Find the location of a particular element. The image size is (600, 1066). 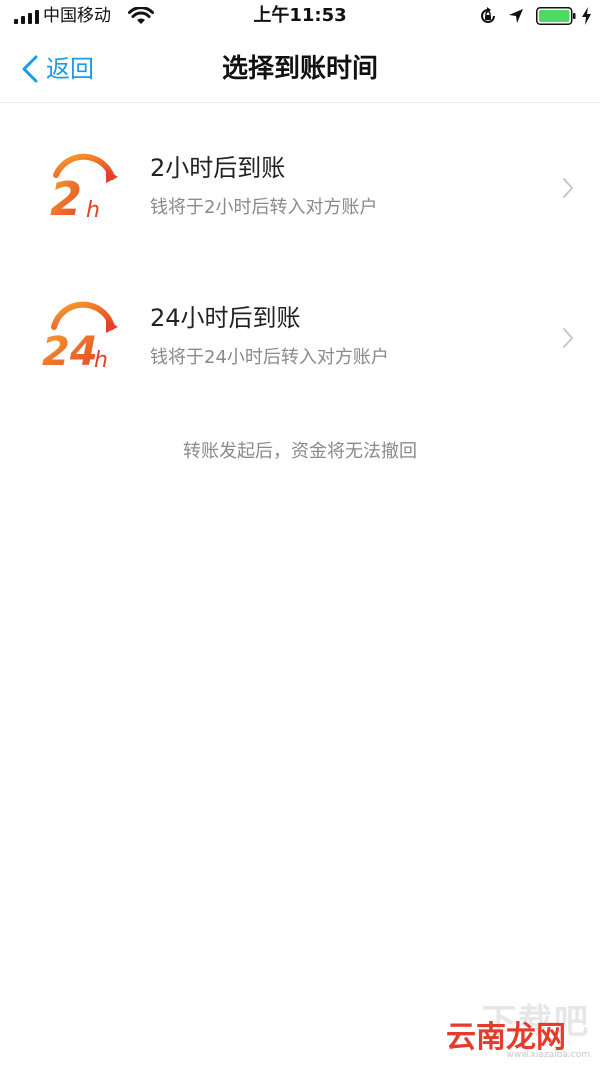

transfer-notice: 转账发起后，资金将无法撤回 is located at coordinates (300, 451).